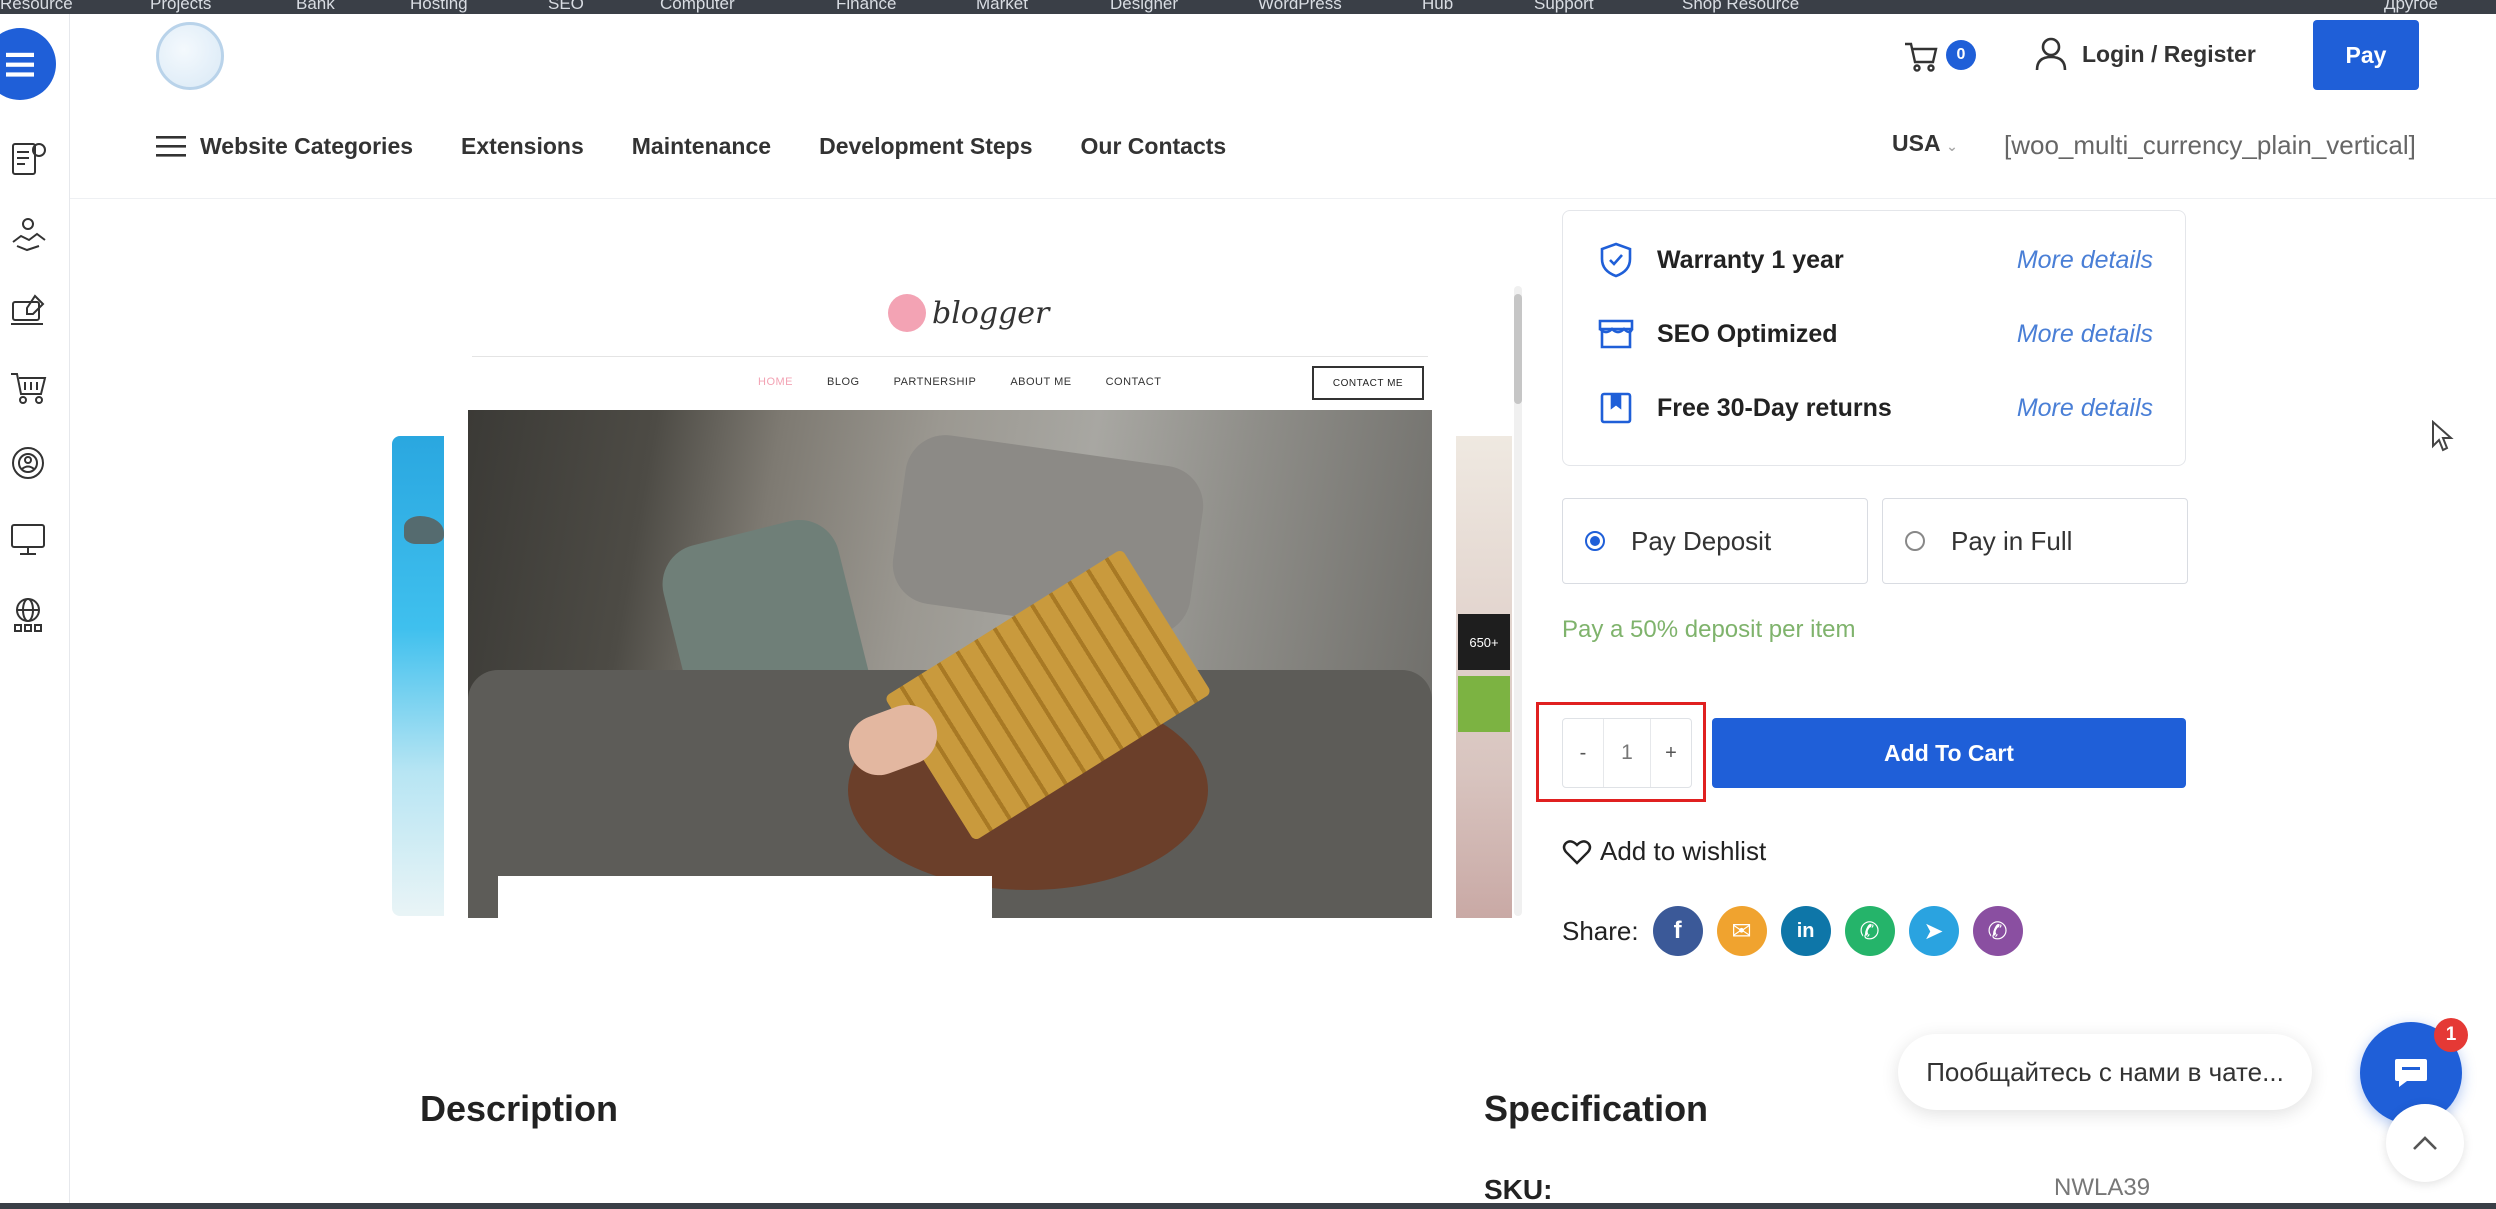 This screenshot has width=2496, height=1209. What do you see at coordinates (315, 7) in the screenshot?
I see `top-strip-item: Bank` at bounding box center [315, 7].